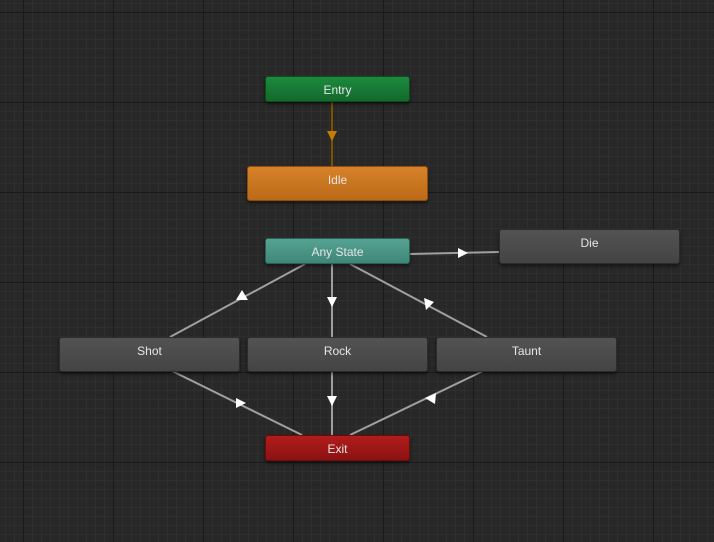 The image size is (714, 542). I want to click on transition-shot-to-exit, so click(237, 403).